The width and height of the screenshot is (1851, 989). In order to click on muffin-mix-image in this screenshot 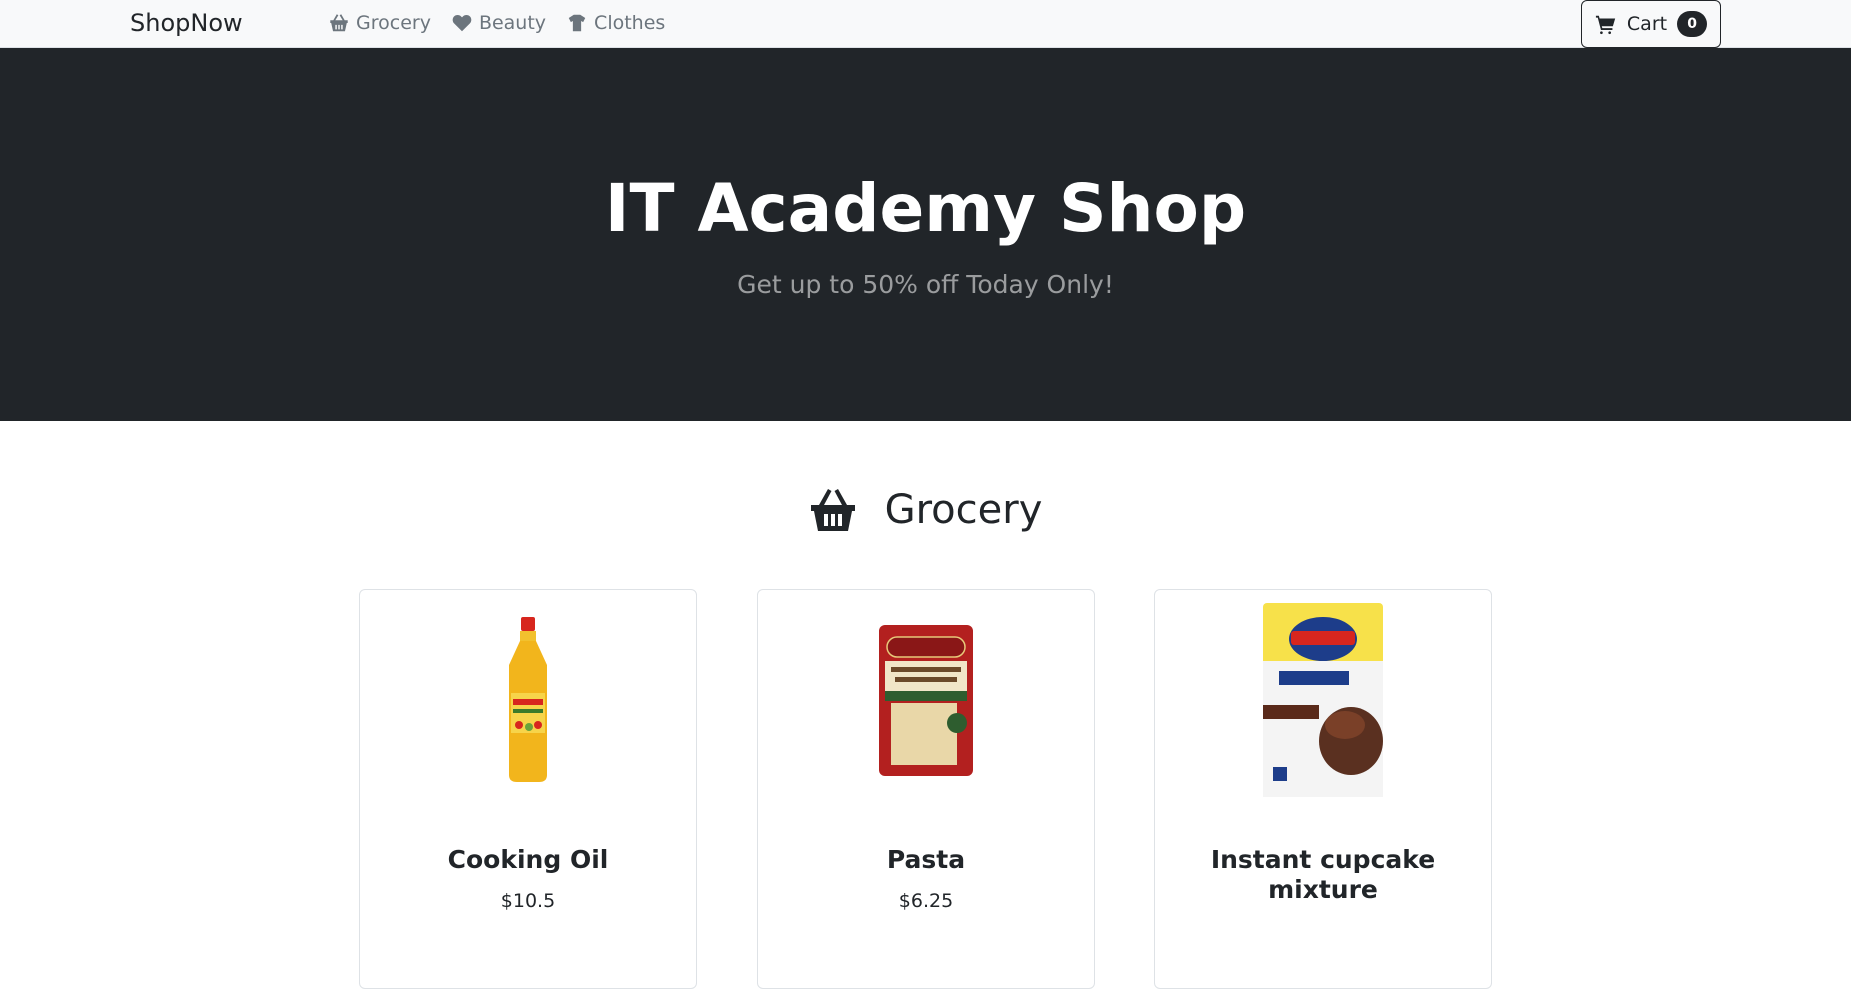, I will do `click(1323, 700)`.